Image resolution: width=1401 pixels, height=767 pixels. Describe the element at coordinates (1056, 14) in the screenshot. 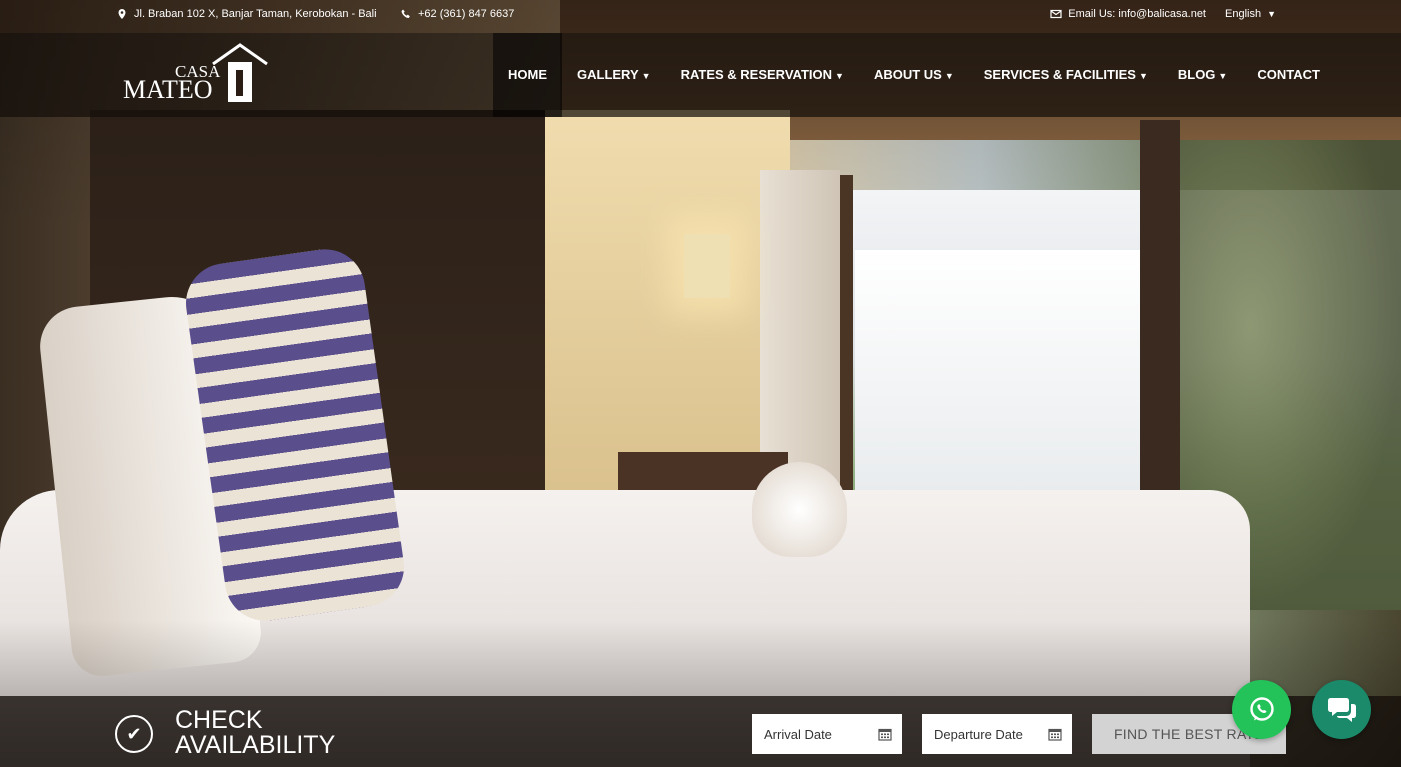

I see `envelope-icon` at that location.